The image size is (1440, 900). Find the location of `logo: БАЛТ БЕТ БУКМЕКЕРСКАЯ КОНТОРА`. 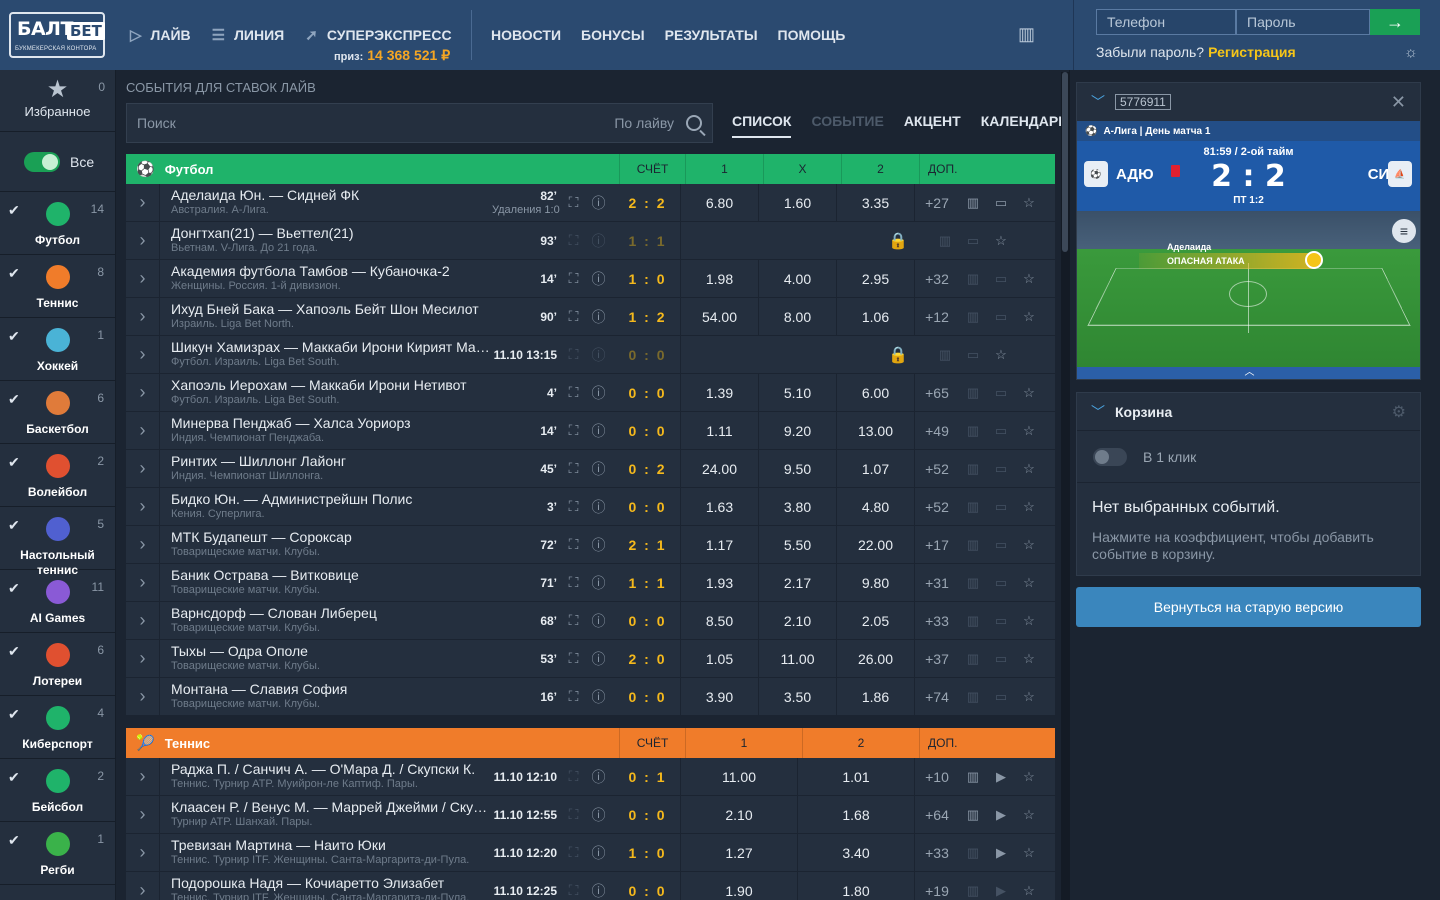

logo: БАЛТ БЕТ БУКМЕКЕРСКАЯ КОНТОРА is located at coordinates (57, 35).